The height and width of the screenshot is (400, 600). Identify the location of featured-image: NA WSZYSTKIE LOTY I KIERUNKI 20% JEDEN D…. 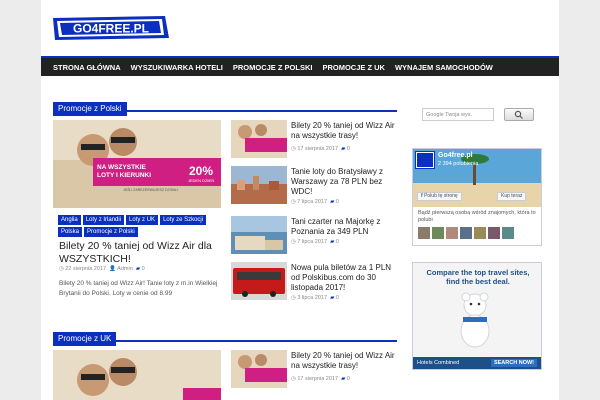
(137, 164).